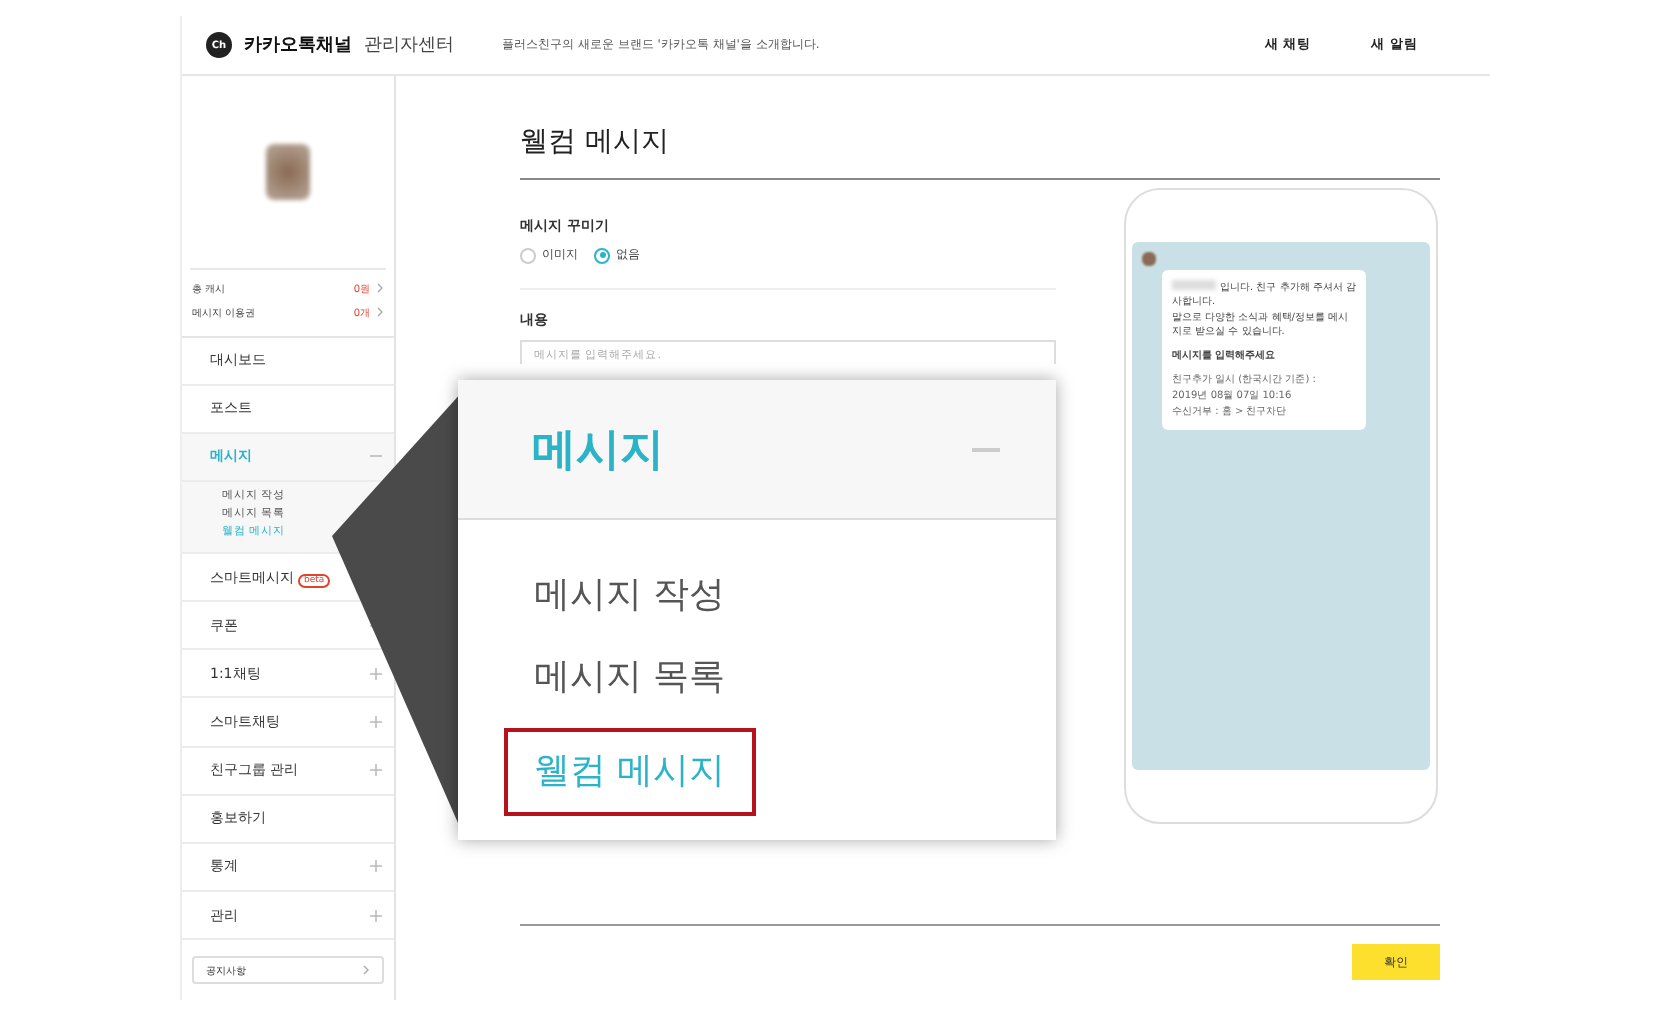 This screenshot has width=1654, height=1026. I want to click on page-title: 웰컴 메시지, so click(980, 148).